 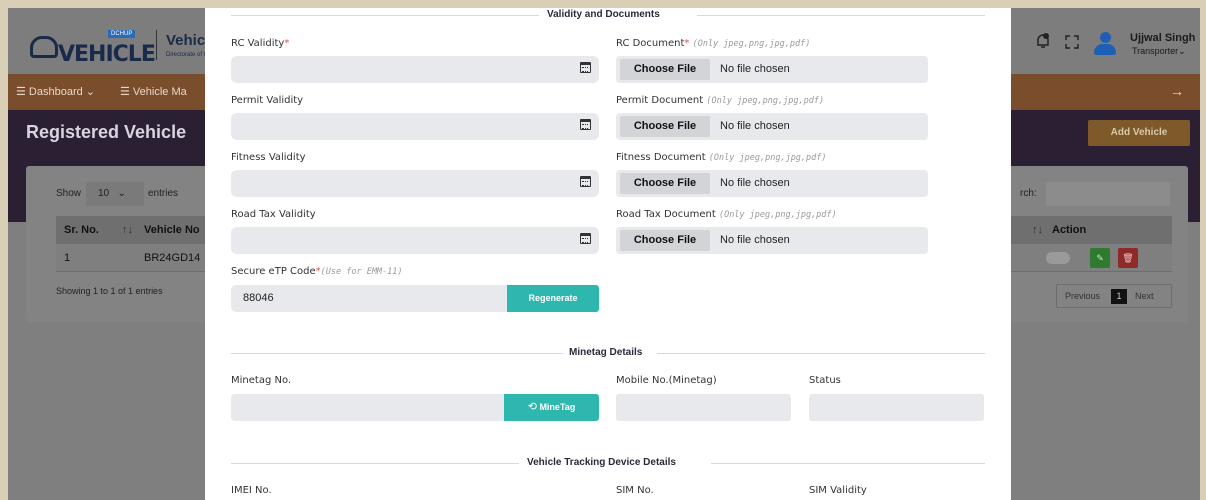 I want to click on expand-icon, so click(x=1073, y=43).